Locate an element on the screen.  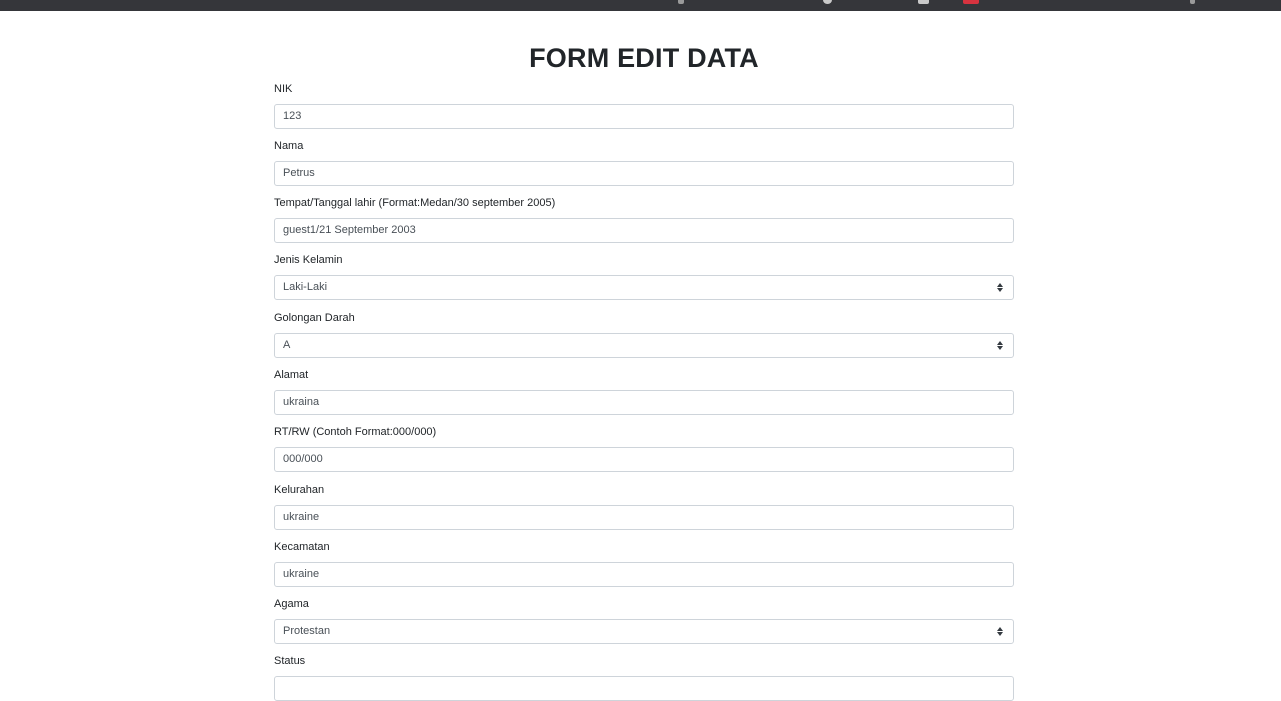
jenis-kelamin-value: Laki-Laki is located at coordinates (305, 287).